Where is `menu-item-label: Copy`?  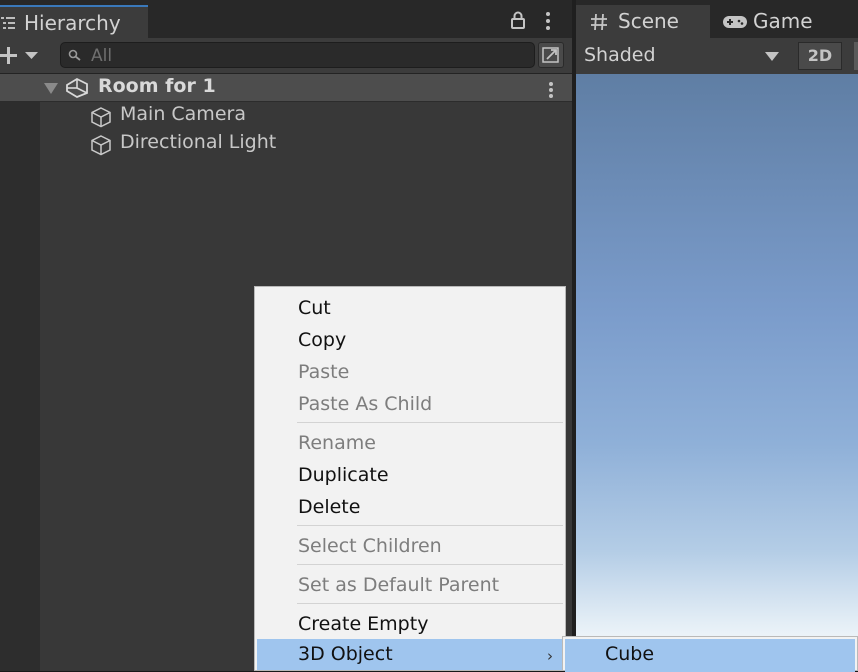 menu-item-label: Copy is located at coordinates (322, 340).